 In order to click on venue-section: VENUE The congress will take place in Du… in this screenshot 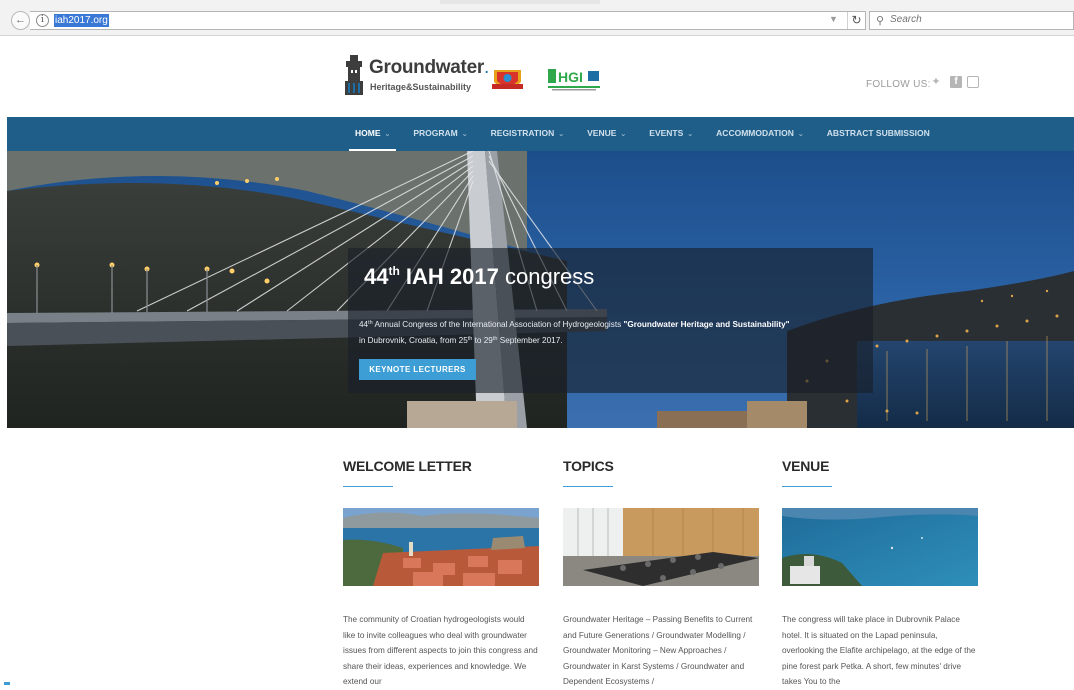, I will do `click(880, 572)`.